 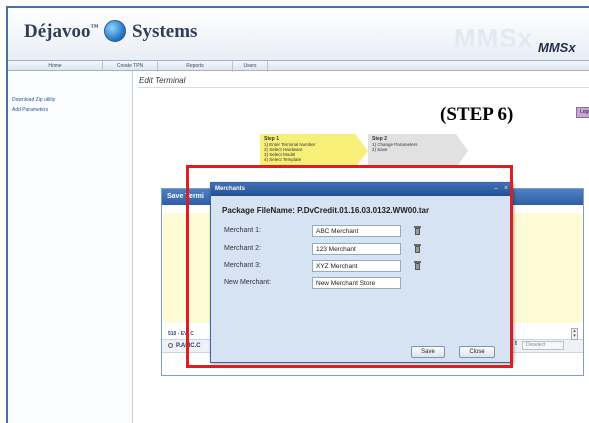 I want to click on scroll-arrows: ▴ ▾, so click(x=574, y=334).